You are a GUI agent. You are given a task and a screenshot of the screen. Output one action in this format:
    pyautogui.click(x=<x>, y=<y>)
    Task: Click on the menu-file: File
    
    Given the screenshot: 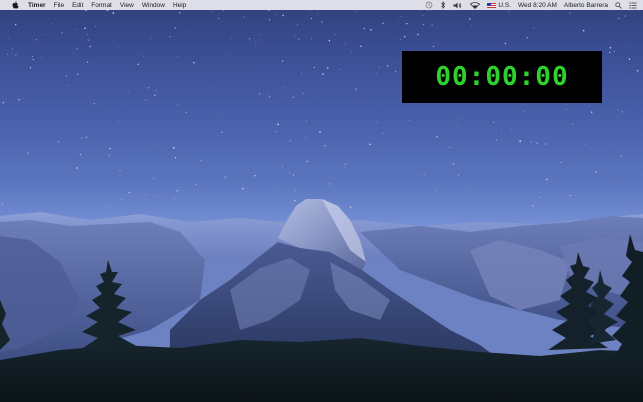 What is the action you would take?
    pyautogui.click(x=59, y=5)
    